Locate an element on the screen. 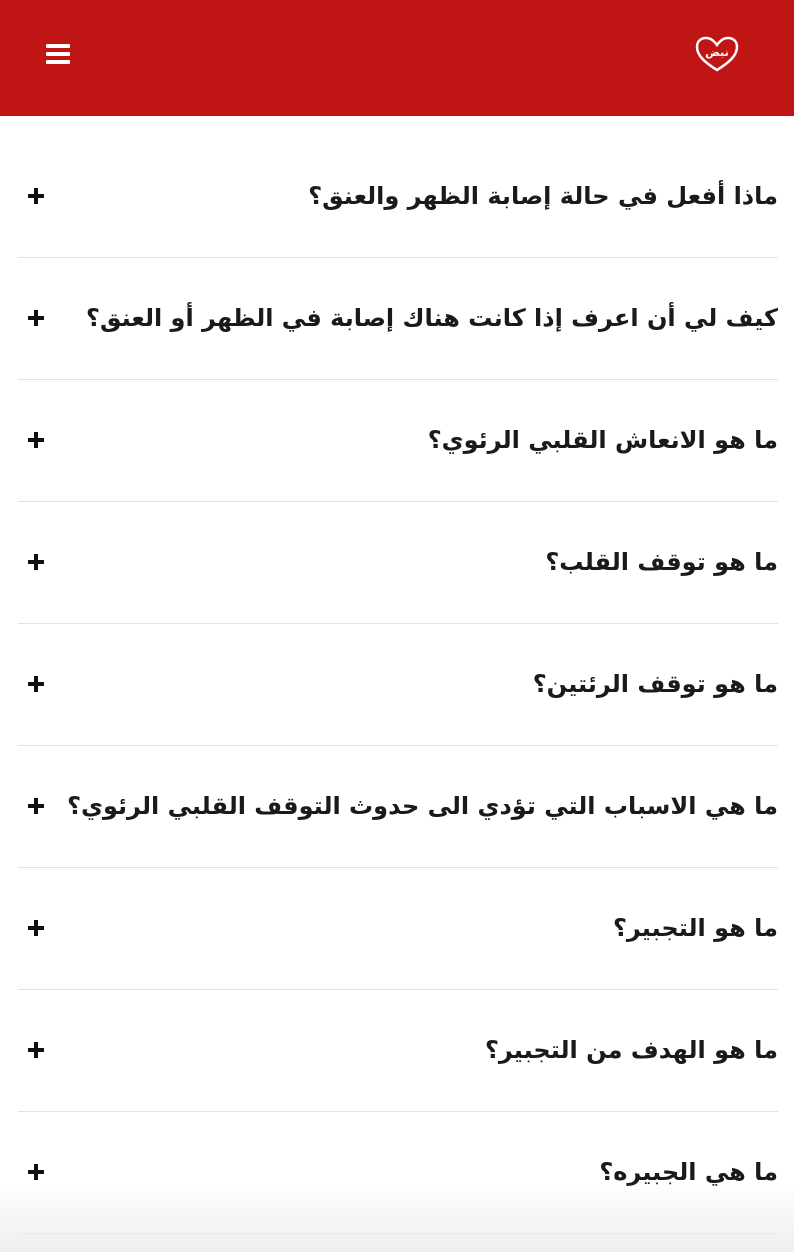 This screenshot has width=794, height=1252. logo-text: نبض is located at coordinates (717, 52).